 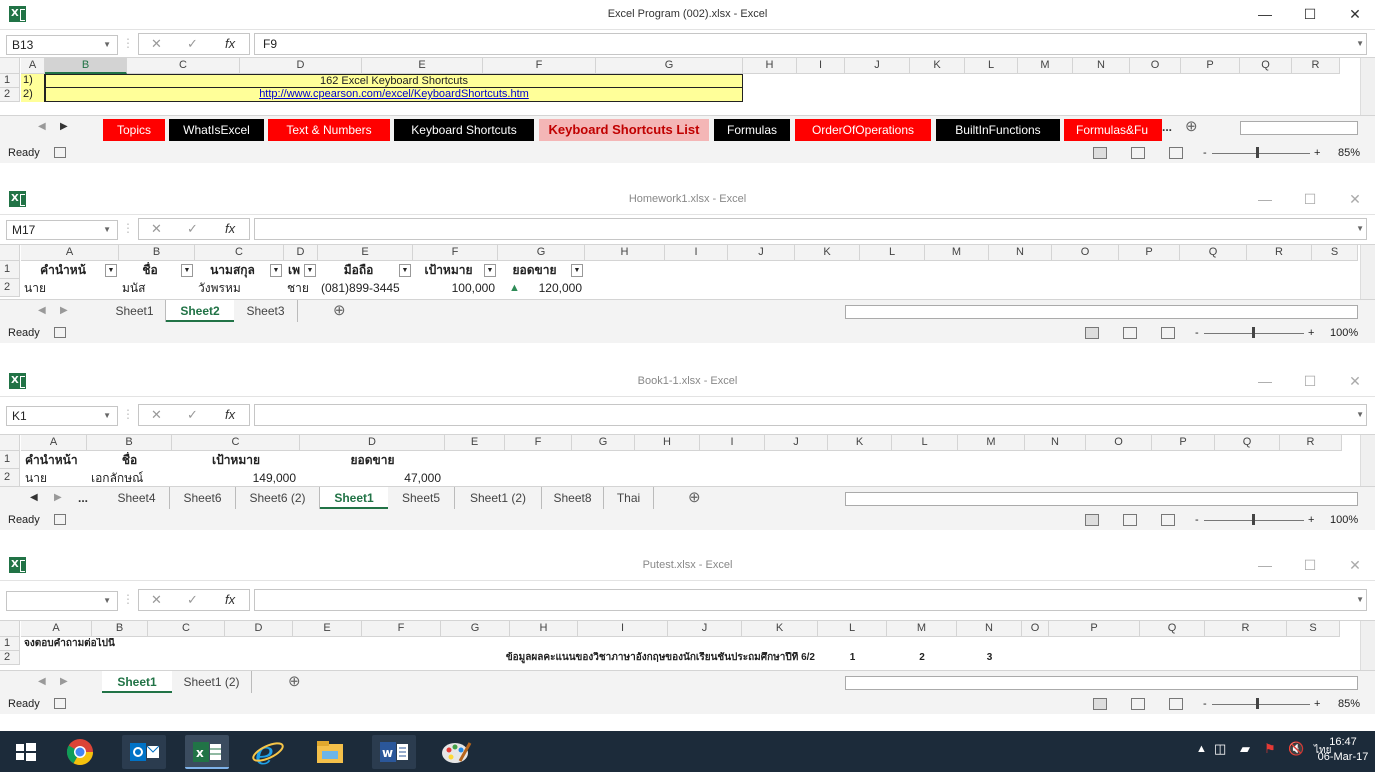 What do you see at coordinates (1205, 153) in the screenshot?
I see `zoom-out-button: -` at bounding box center [1205, 153].